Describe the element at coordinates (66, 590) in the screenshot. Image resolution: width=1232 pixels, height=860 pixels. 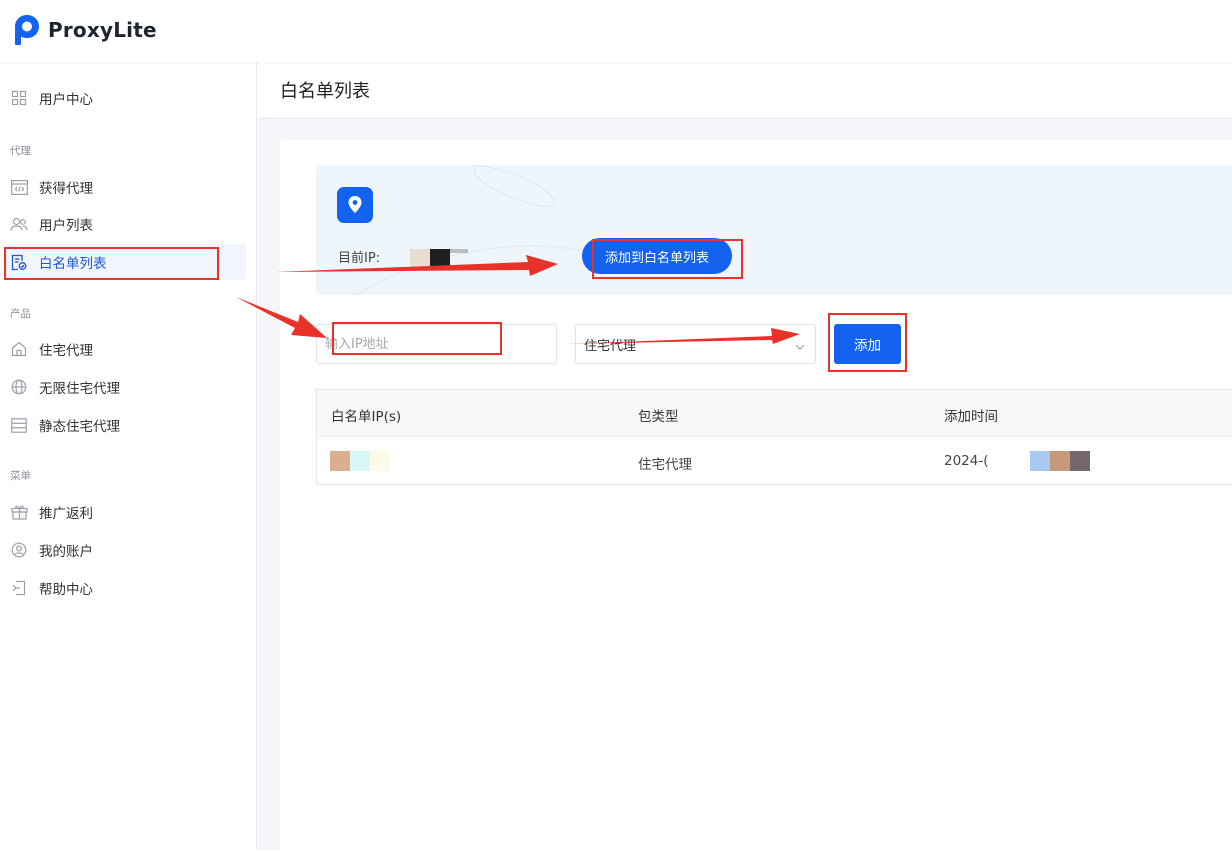
I see `sidebar-item-label: 帮助中心` at that location.